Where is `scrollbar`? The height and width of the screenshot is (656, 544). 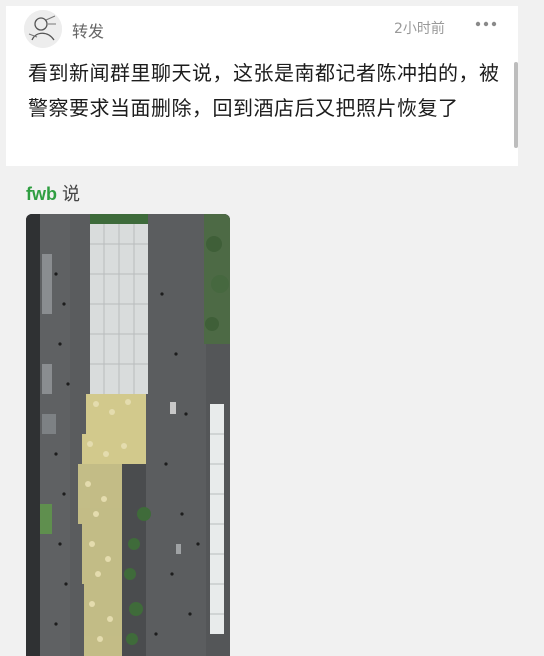
scrollbar is located at coordinates (516, 105).